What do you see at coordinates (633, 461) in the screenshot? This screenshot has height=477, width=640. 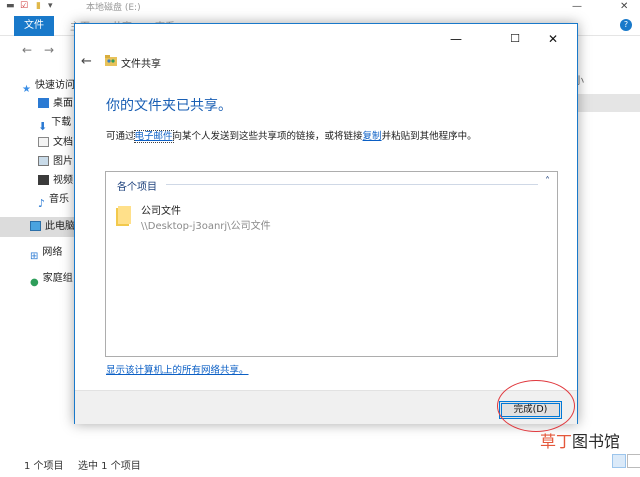 I see `large-icons-view-icon` at bounding box center [633, 461].